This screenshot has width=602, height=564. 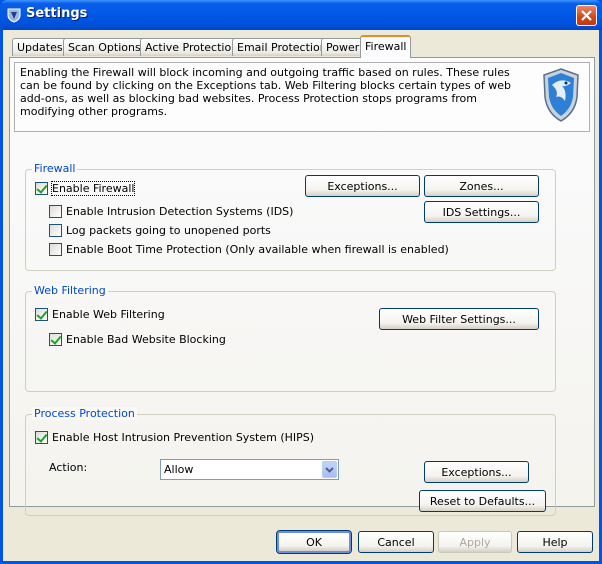 I want to click on process-protection-group-title: Process Protection, so click(x=84, y=413).